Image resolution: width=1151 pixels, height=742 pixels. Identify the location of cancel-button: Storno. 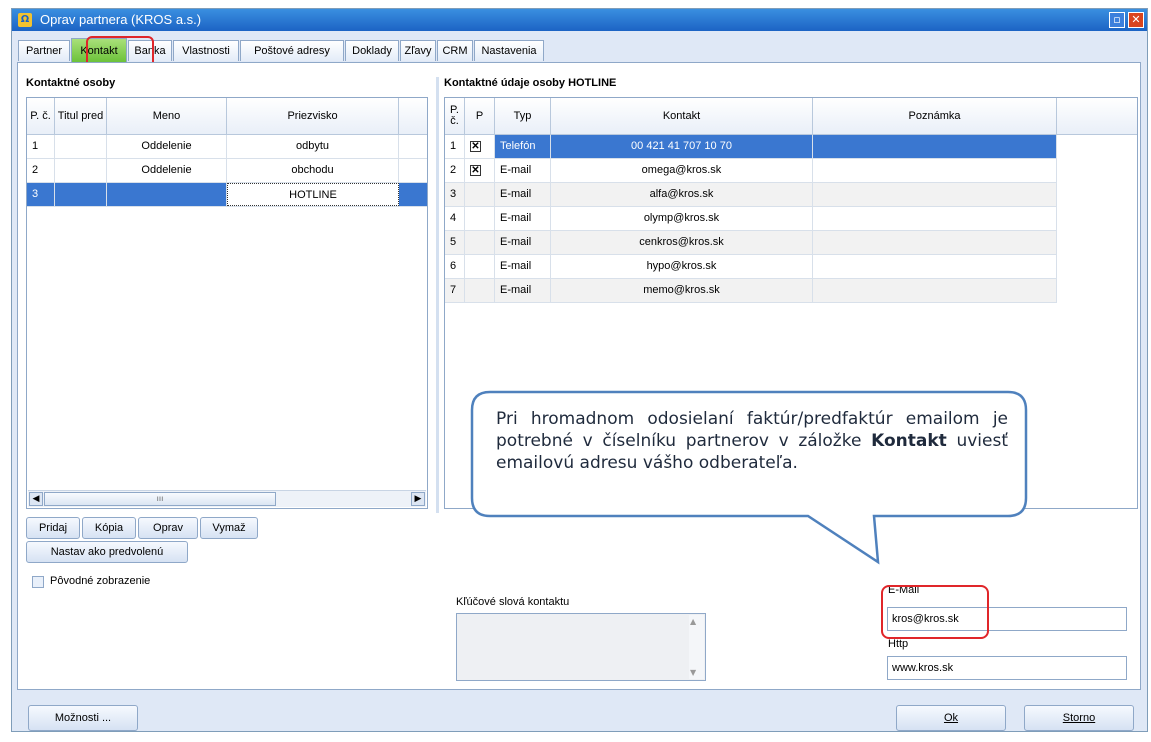
(1079, 718).